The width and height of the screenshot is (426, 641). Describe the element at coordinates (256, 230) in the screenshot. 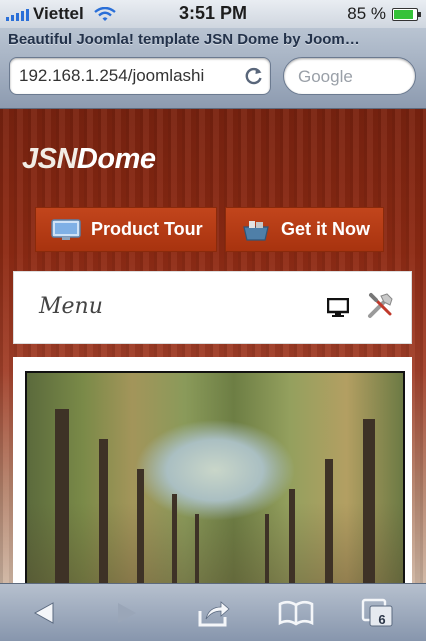

I see `basket-icon` at that location.